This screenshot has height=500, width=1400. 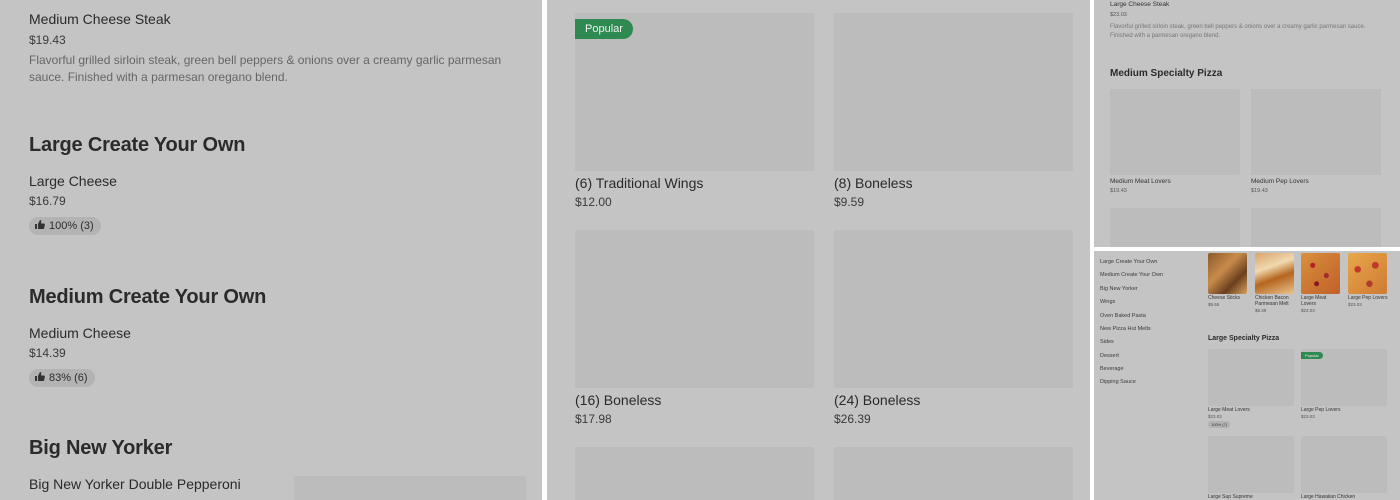 What do you see at coordinates (1320, 273) in the screenshot?
I see `meat-lovers-image` at bounding box center [1320, 273].